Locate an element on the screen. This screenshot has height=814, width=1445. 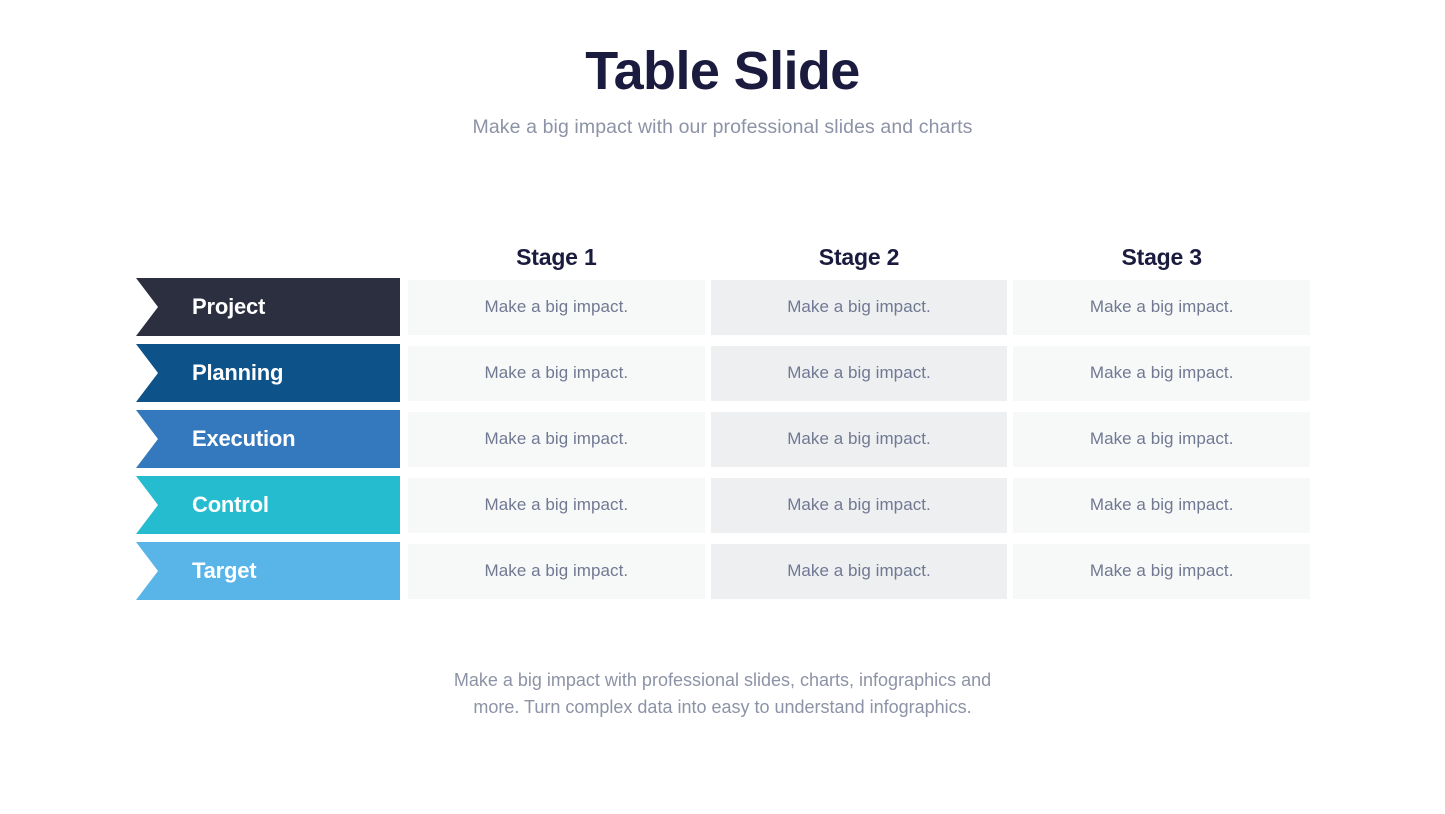
page-title: Table Slide is located at coordinates (722, 71).